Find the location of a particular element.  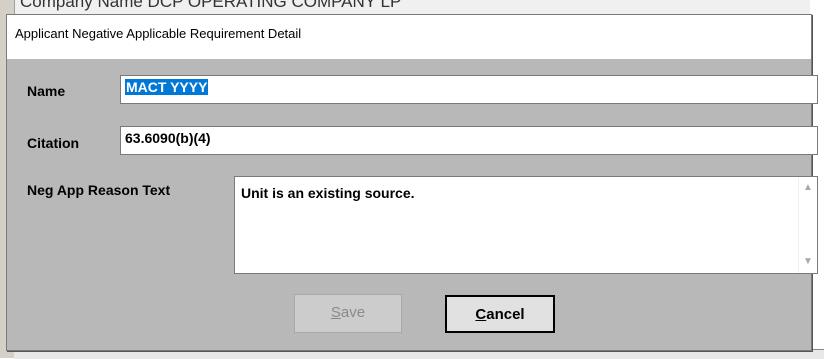

name-input: MACT YYYY is located at coordinates (469, 89).